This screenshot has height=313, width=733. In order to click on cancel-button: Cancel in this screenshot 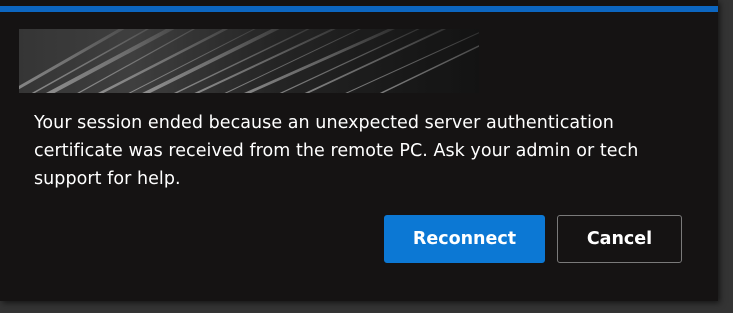, I will do `click(619, 239)`.